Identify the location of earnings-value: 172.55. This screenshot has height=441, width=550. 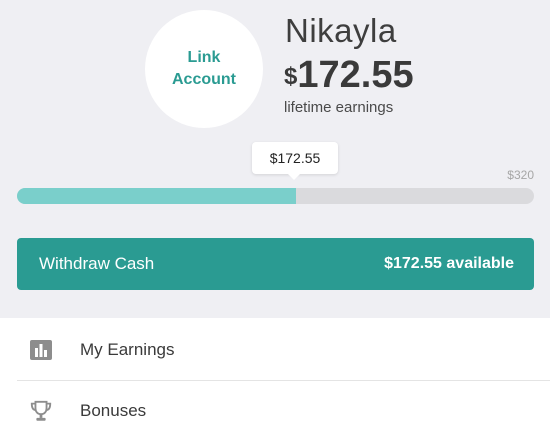
(355, 75).